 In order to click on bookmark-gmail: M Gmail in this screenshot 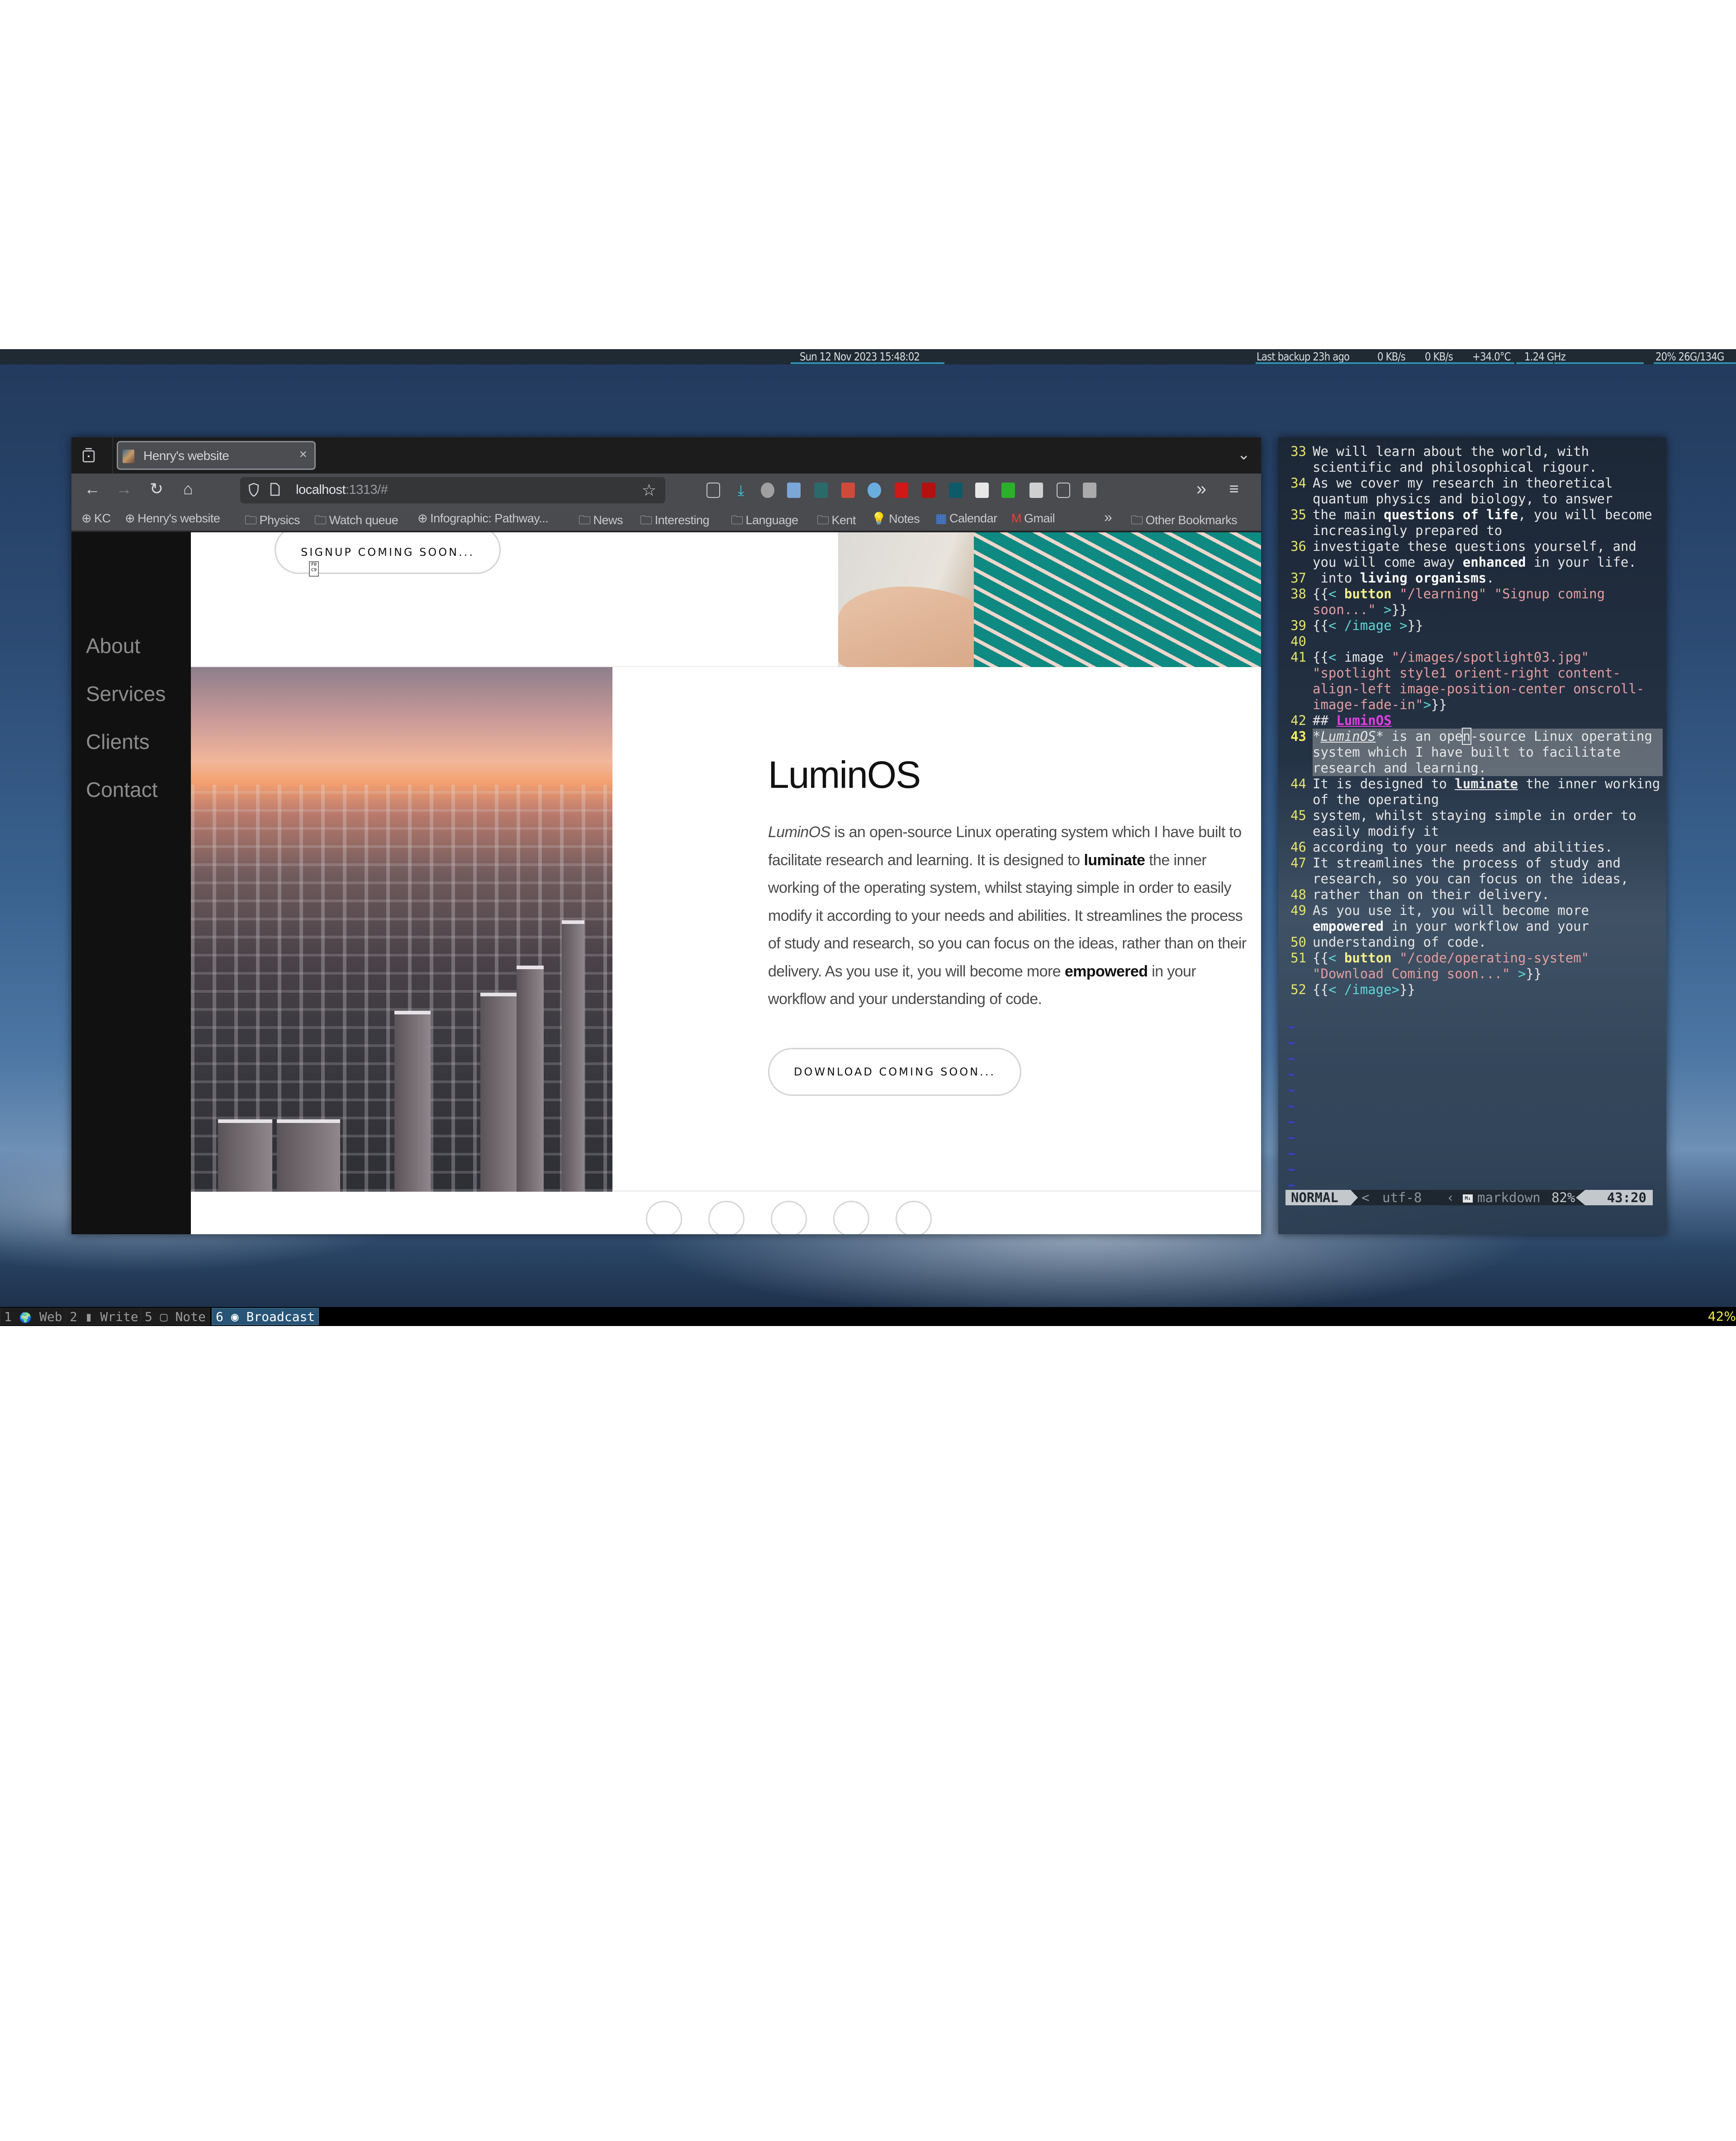, I will do `click(1033, 519)`.